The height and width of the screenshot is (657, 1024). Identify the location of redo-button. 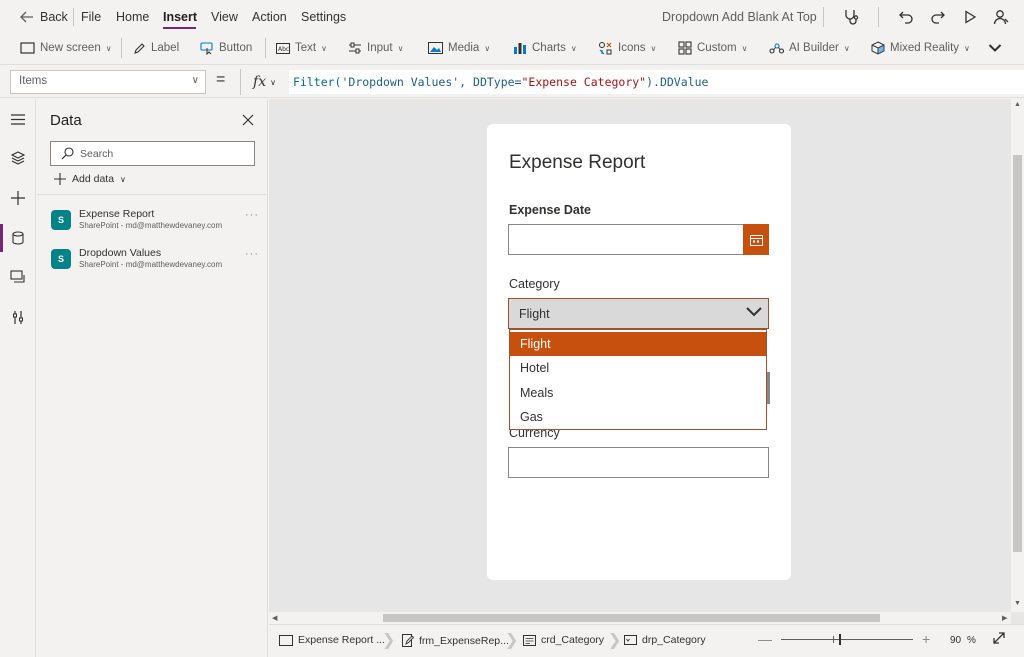
(938, 17).